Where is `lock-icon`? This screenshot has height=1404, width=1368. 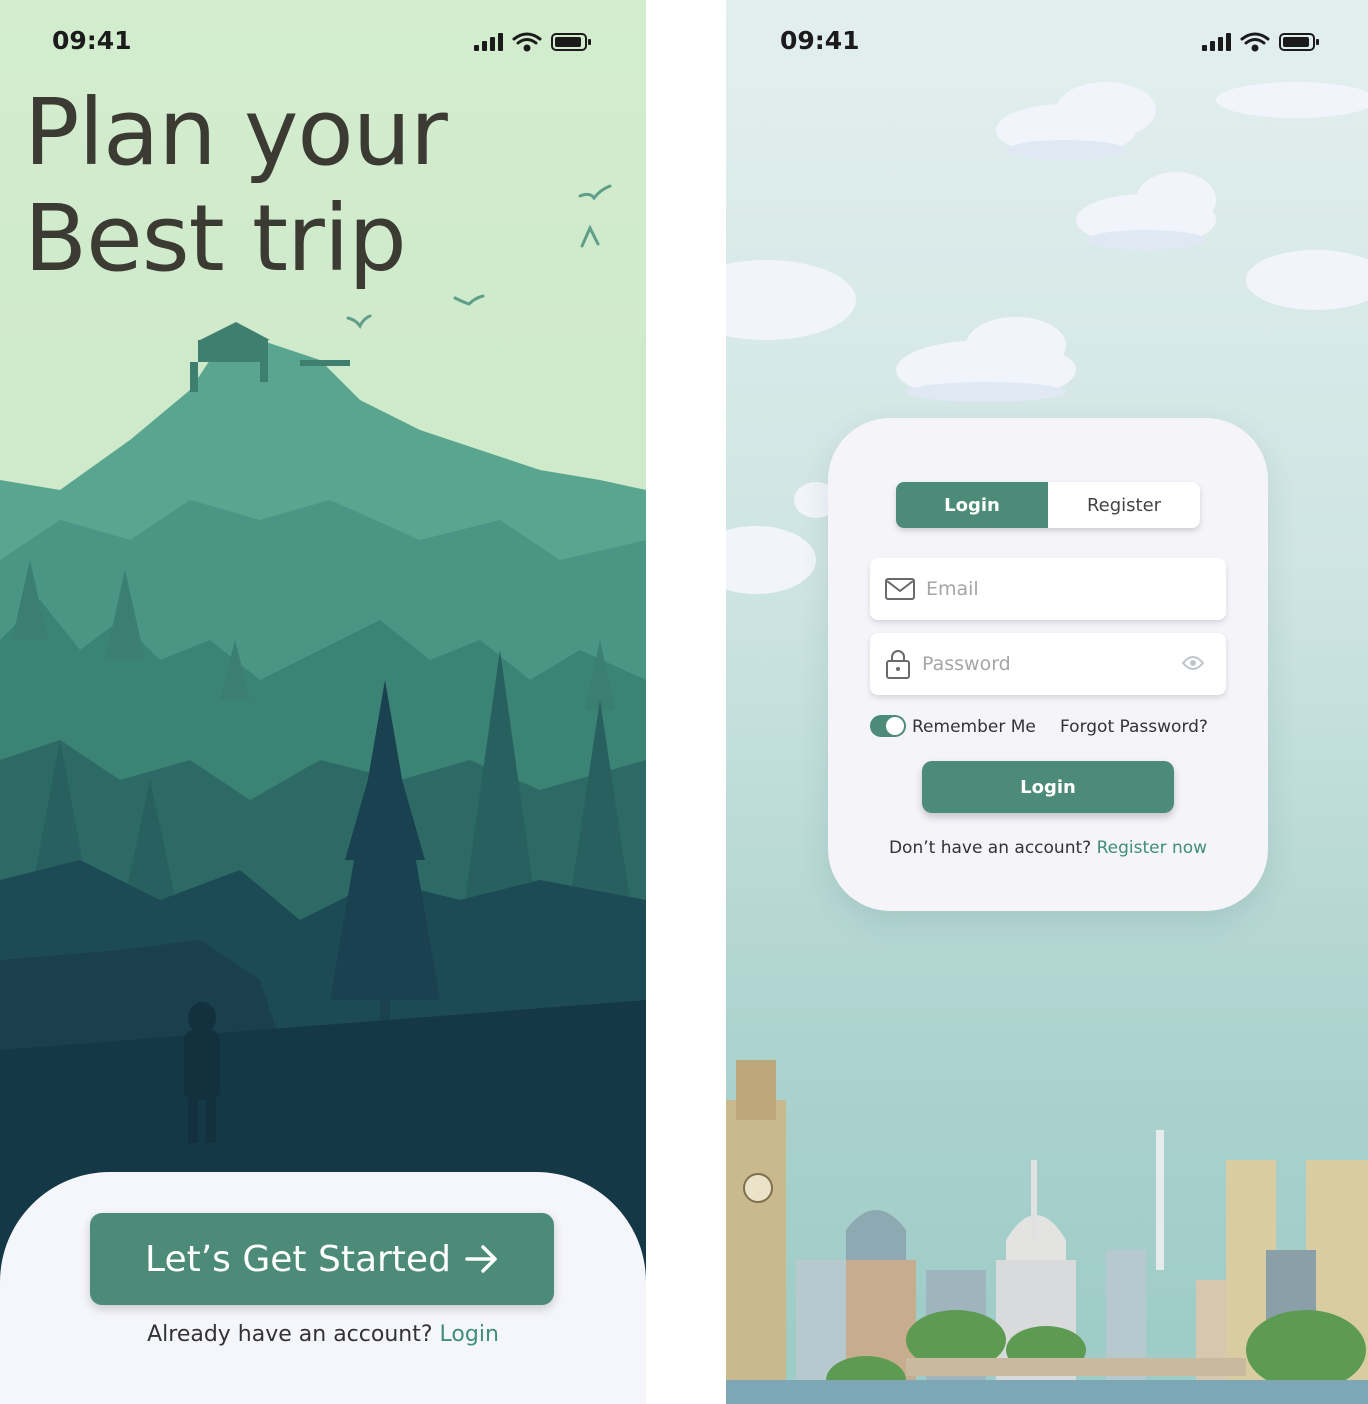
lock-icon is located at coordinates (898, 664).